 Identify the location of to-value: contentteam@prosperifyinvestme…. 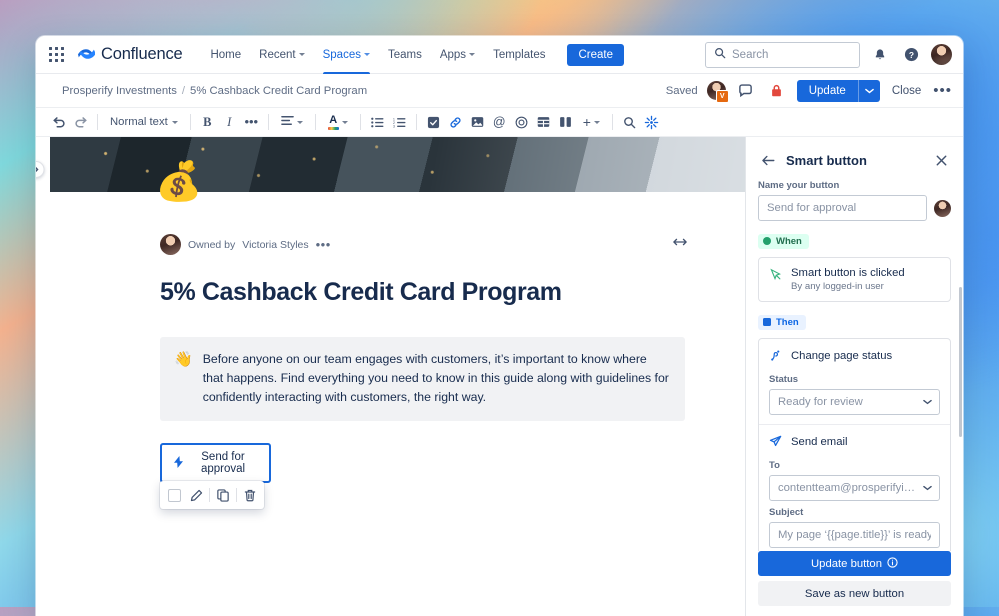
(848, 488).